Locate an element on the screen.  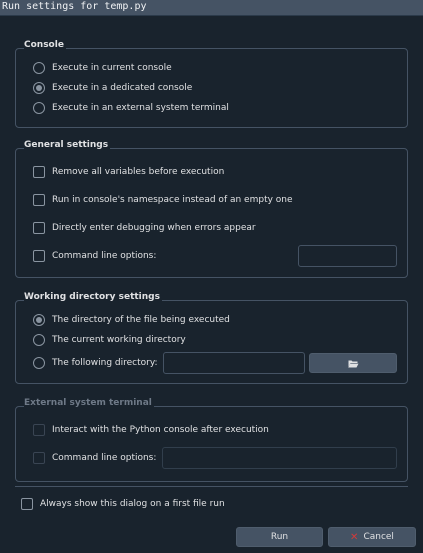
radio-label: The following directory: is located at coordinates (105, 363).